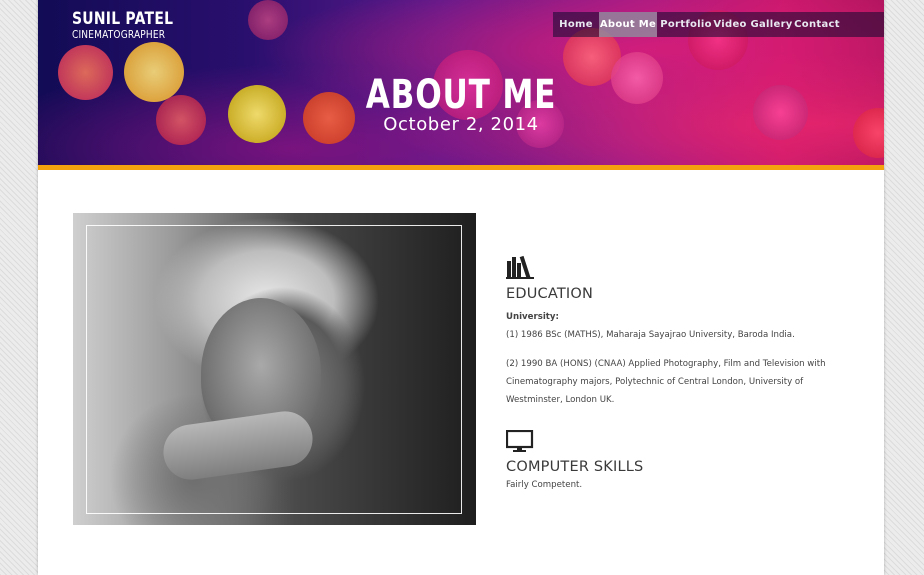 Image resolution: width=924 pixels, height=575 pixels. I want to click on nav-item-portfolio: Portfolio, so click(686, 24).